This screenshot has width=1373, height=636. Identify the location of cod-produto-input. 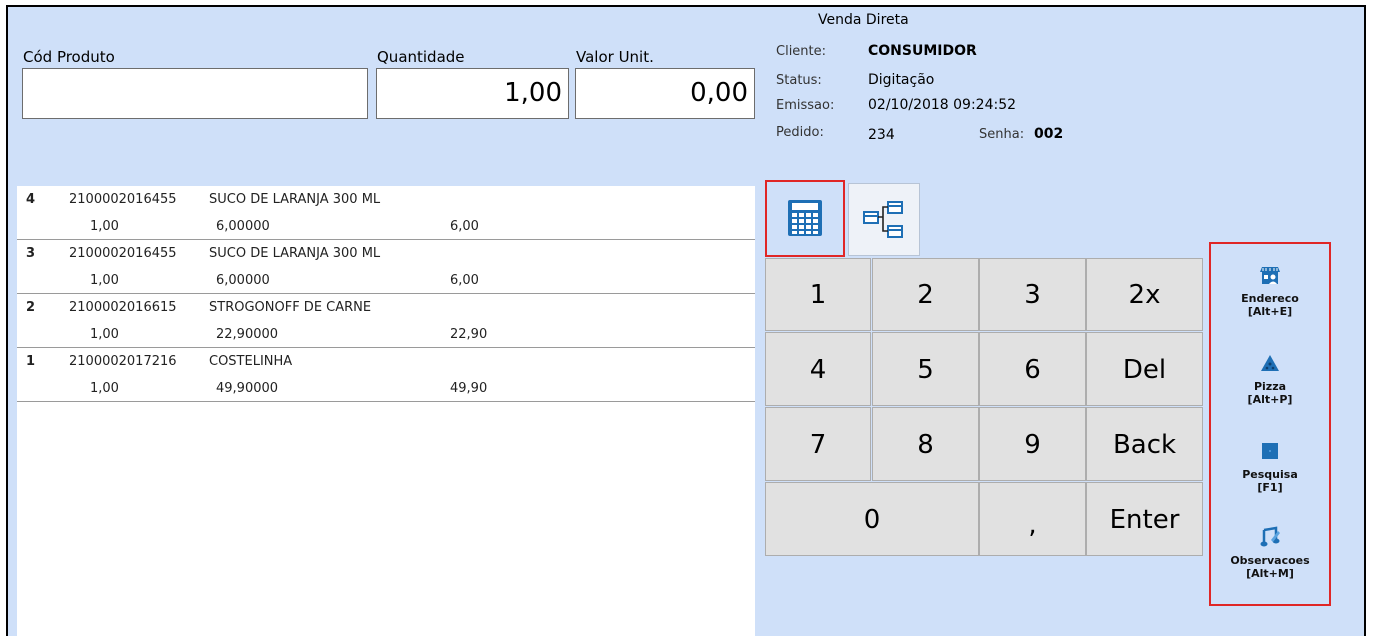
(195, 93).